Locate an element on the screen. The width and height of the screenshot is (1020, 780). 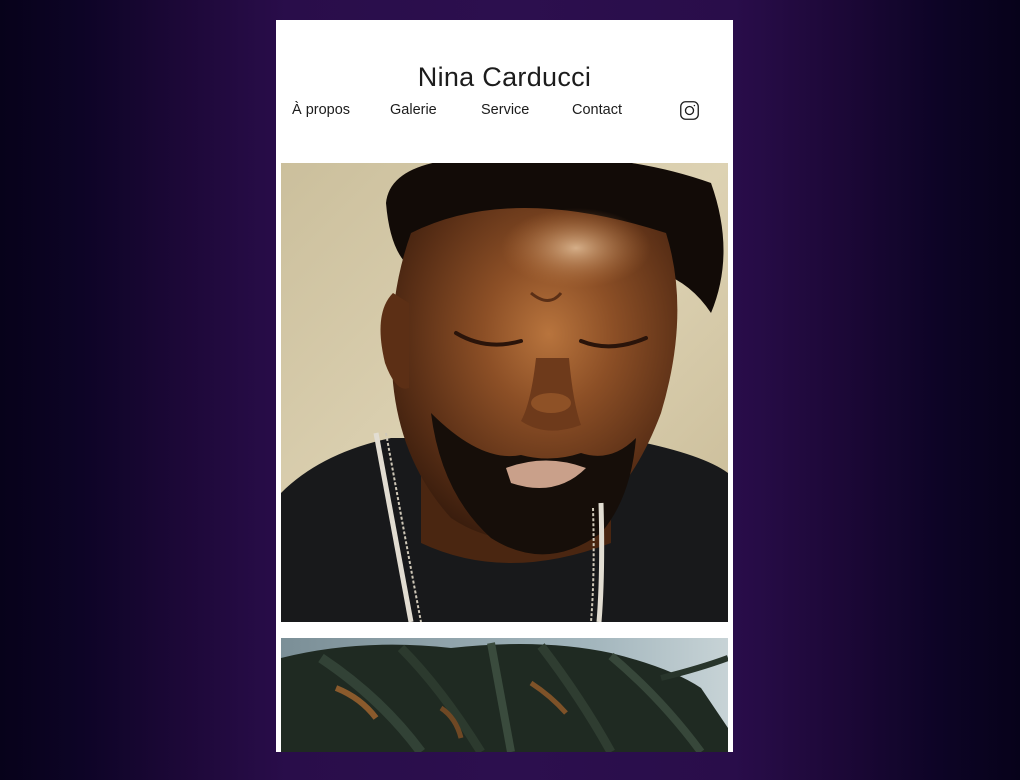
nav-link-galerie: Galerie is located at coordinates (413, 110).